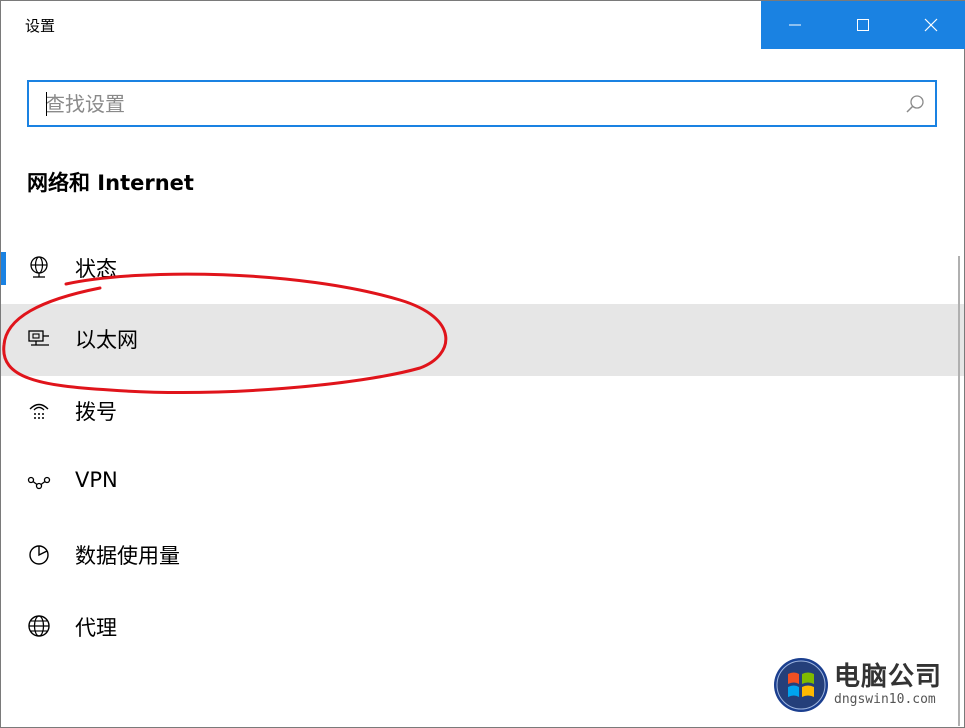 This screenshot has width=965, height=728. I want to click on section-title: 网络和 Internet, so click(110, 183).